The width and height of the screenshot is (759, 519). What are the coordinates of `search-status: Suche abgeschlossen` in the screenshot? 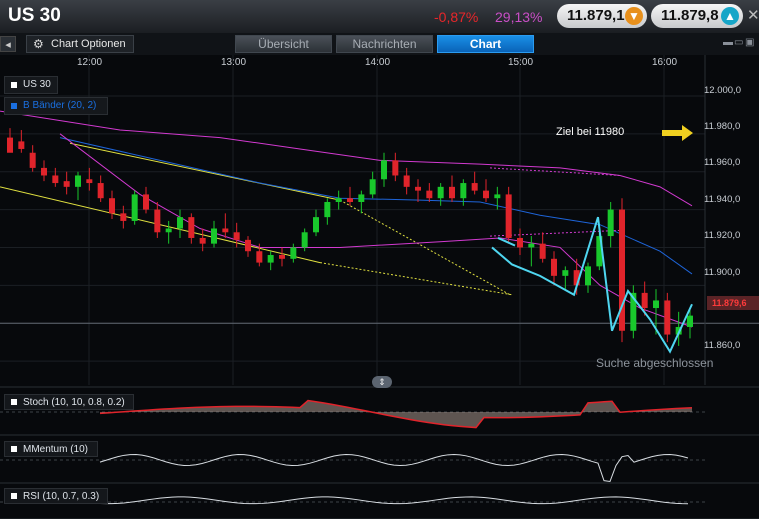 It's located at (655, 363).